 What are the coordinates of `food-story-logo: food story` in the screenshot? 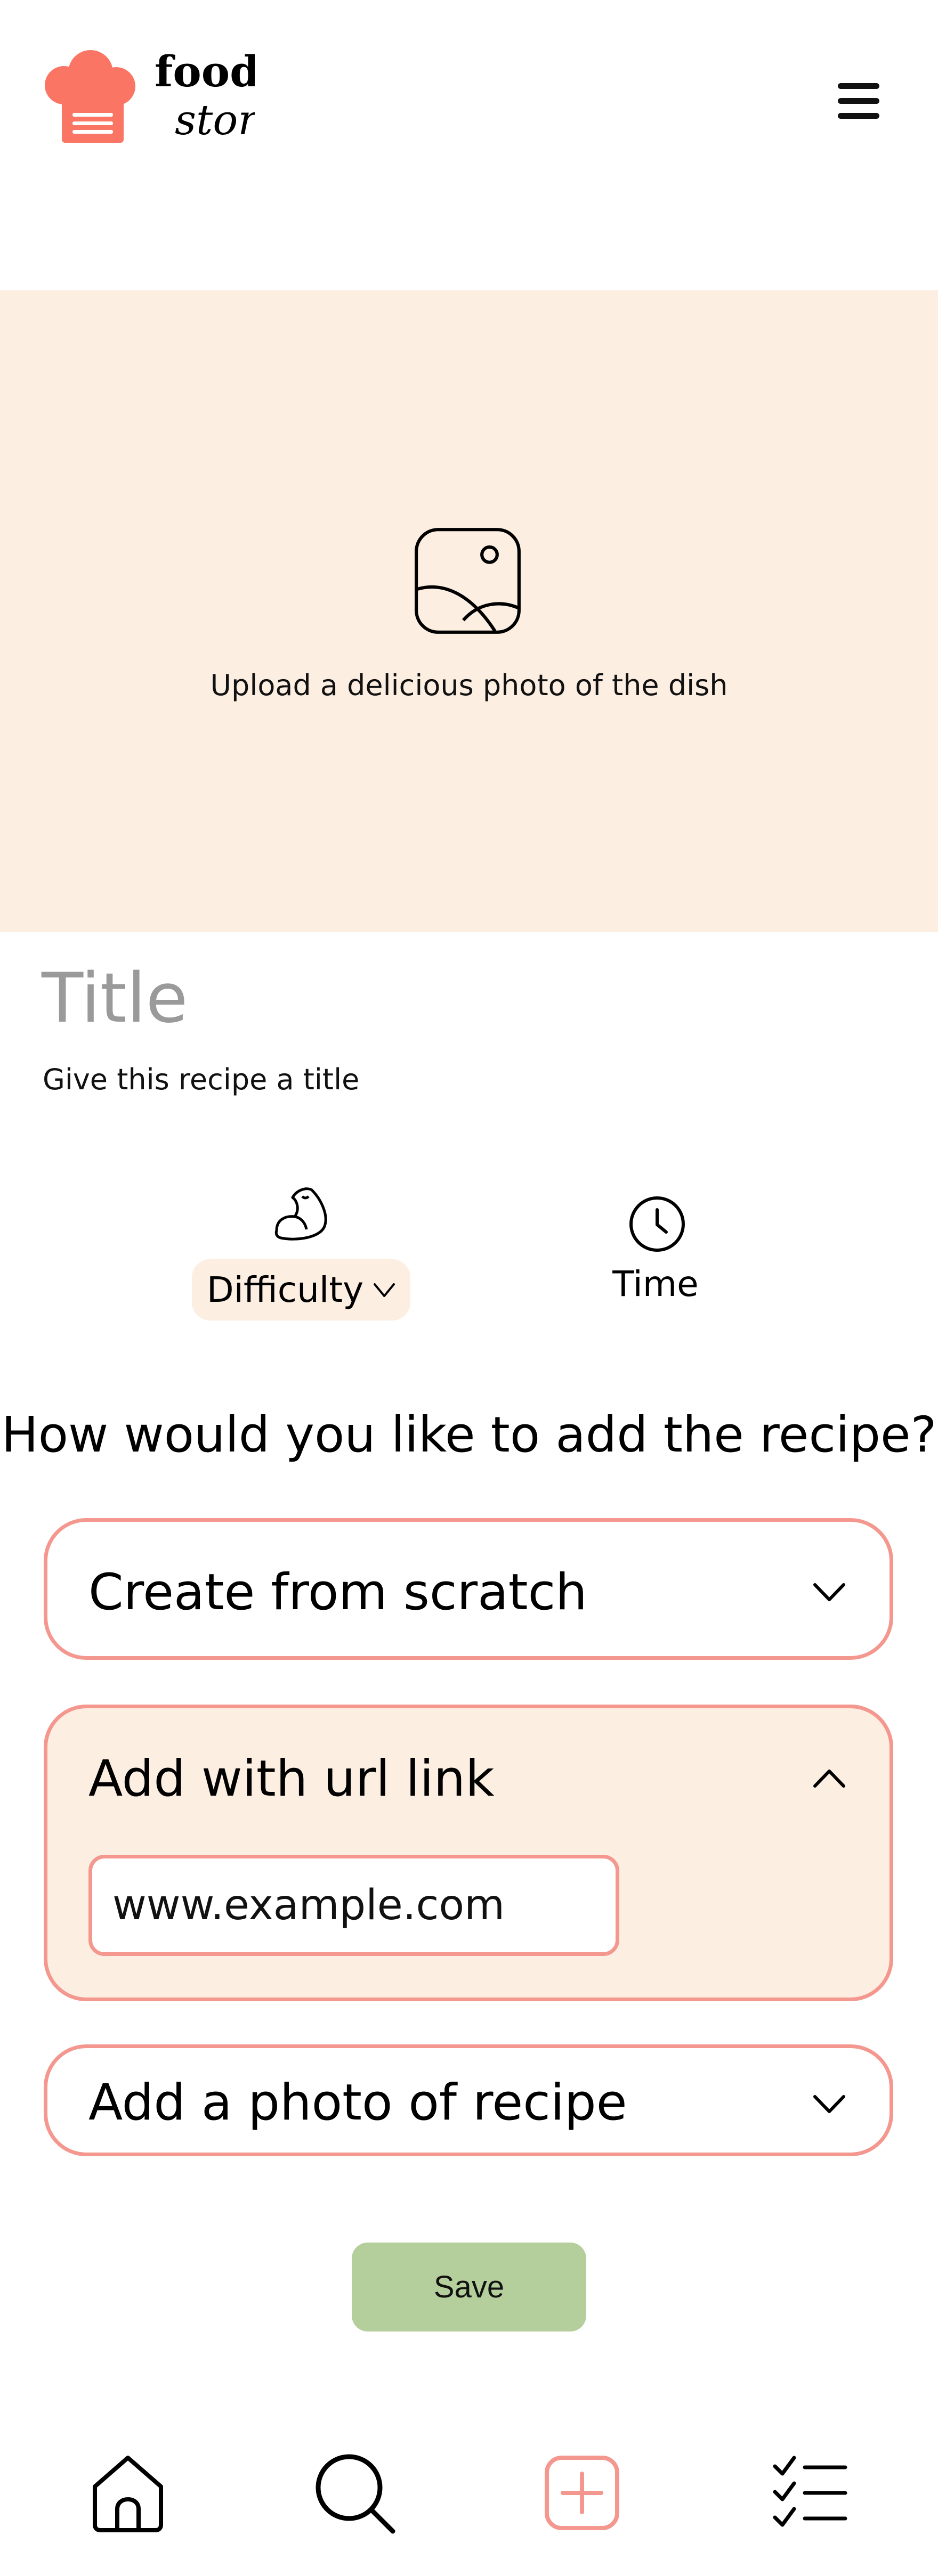 It's located at (162, 103).